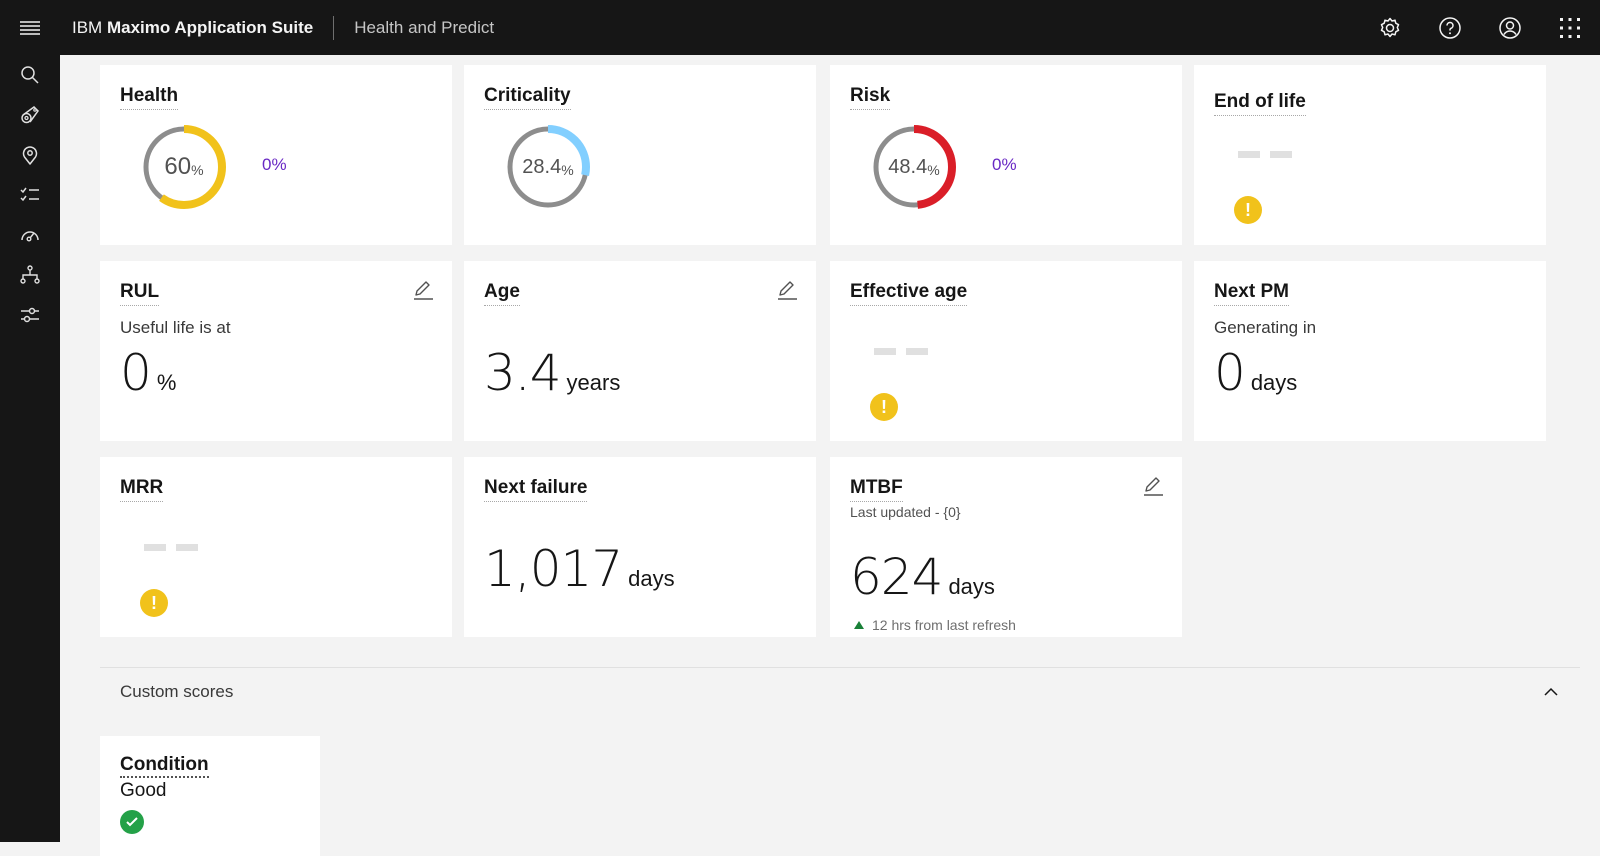 Image resolution: width=1600 pixels, height=856 pixels. Describe the element at coordinates (944, 625) in the screenshot. I see `refresh-info: 12 hrs from last refresh` at that location.